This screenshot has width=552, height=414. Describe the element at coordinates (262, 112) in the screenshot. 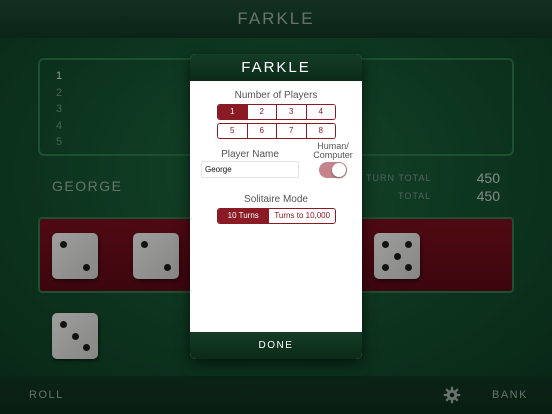

I see `player-count-option: 2` at that location.